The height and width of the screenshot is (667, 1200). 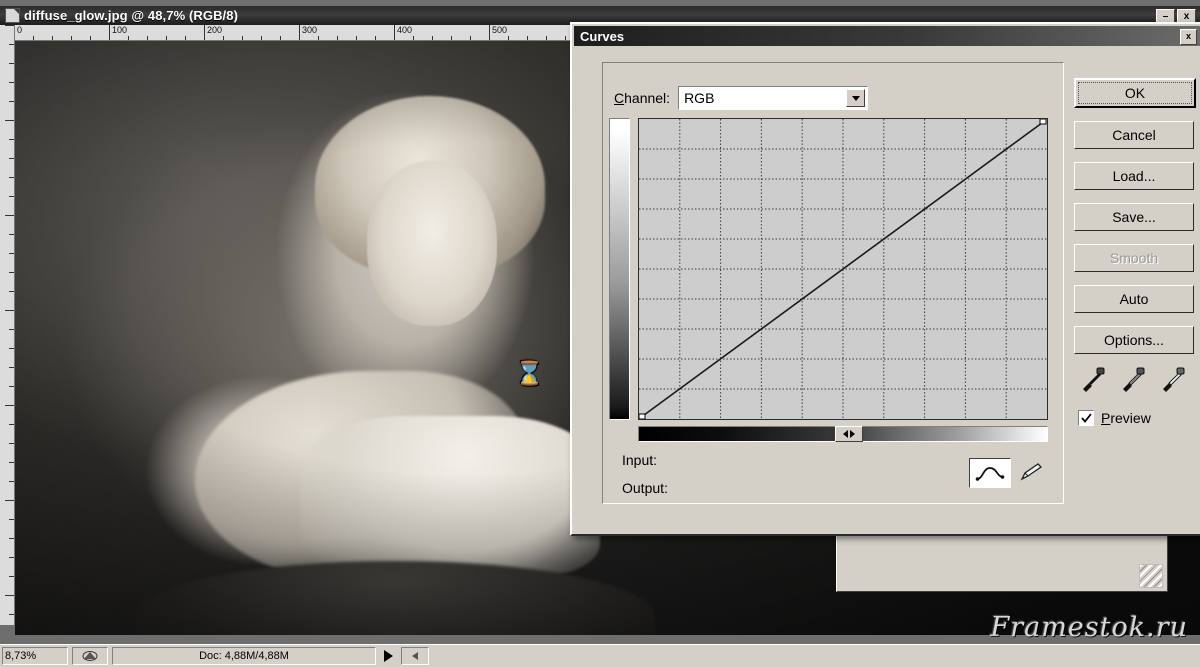 What do you see at coordinates (1134, 299) in the screenshot?
I see `auto-button: Auto` at bounding box center [1134, 299].